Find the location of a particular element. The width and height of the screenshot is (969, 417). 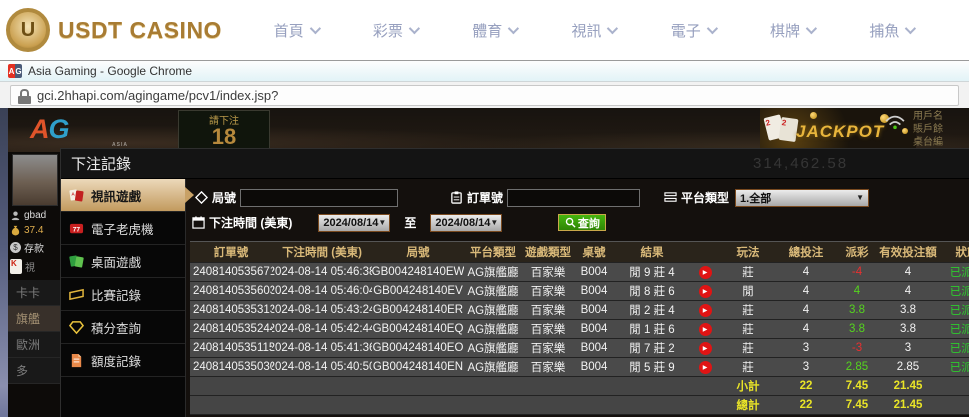

nav-item-sports: 體育 is located at coordinates (496, 30).